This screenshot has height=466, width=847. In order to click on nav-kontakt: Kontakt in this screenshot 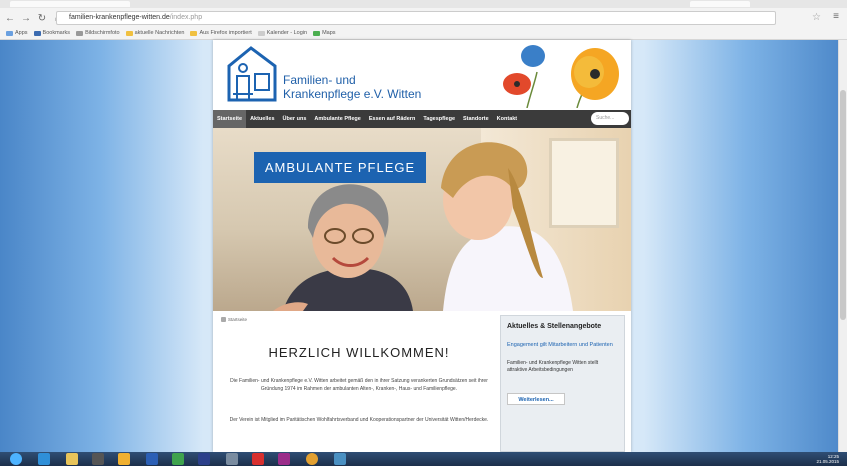, I will do `click(507, 119)`.